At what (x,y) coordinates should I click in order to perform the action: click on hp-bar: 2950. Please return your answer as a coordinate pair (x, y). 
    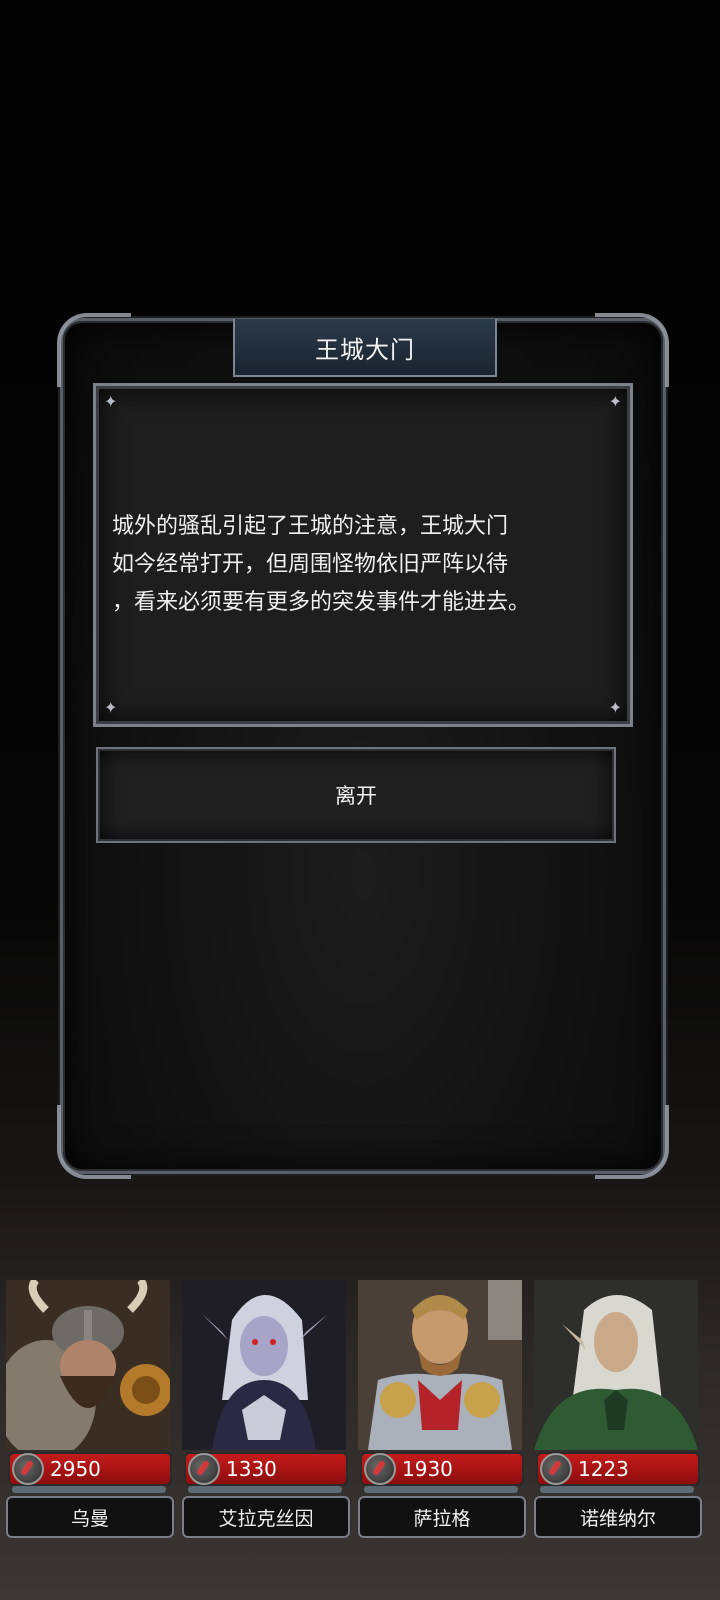
    Looking at the image, I should click on (90, 1469).